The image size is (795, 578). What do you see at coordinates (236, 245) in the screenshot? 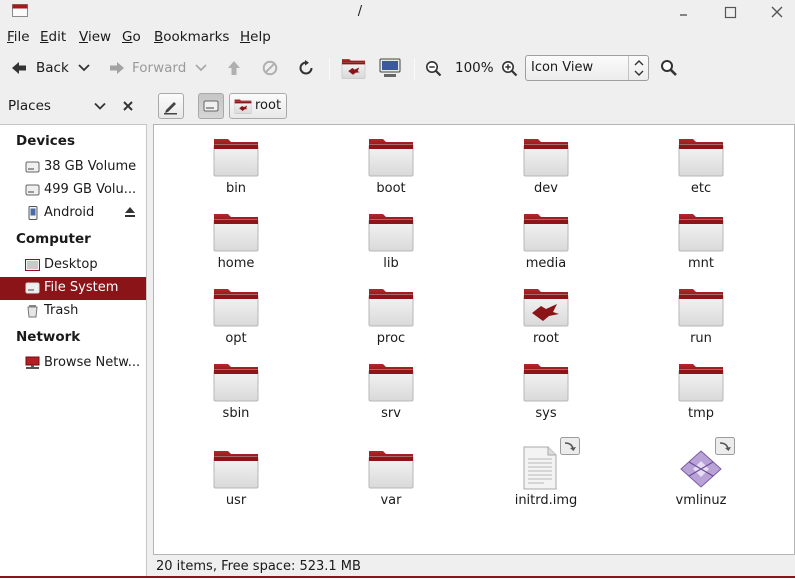
I see `file-item: home` at bounding box center [236, 245].